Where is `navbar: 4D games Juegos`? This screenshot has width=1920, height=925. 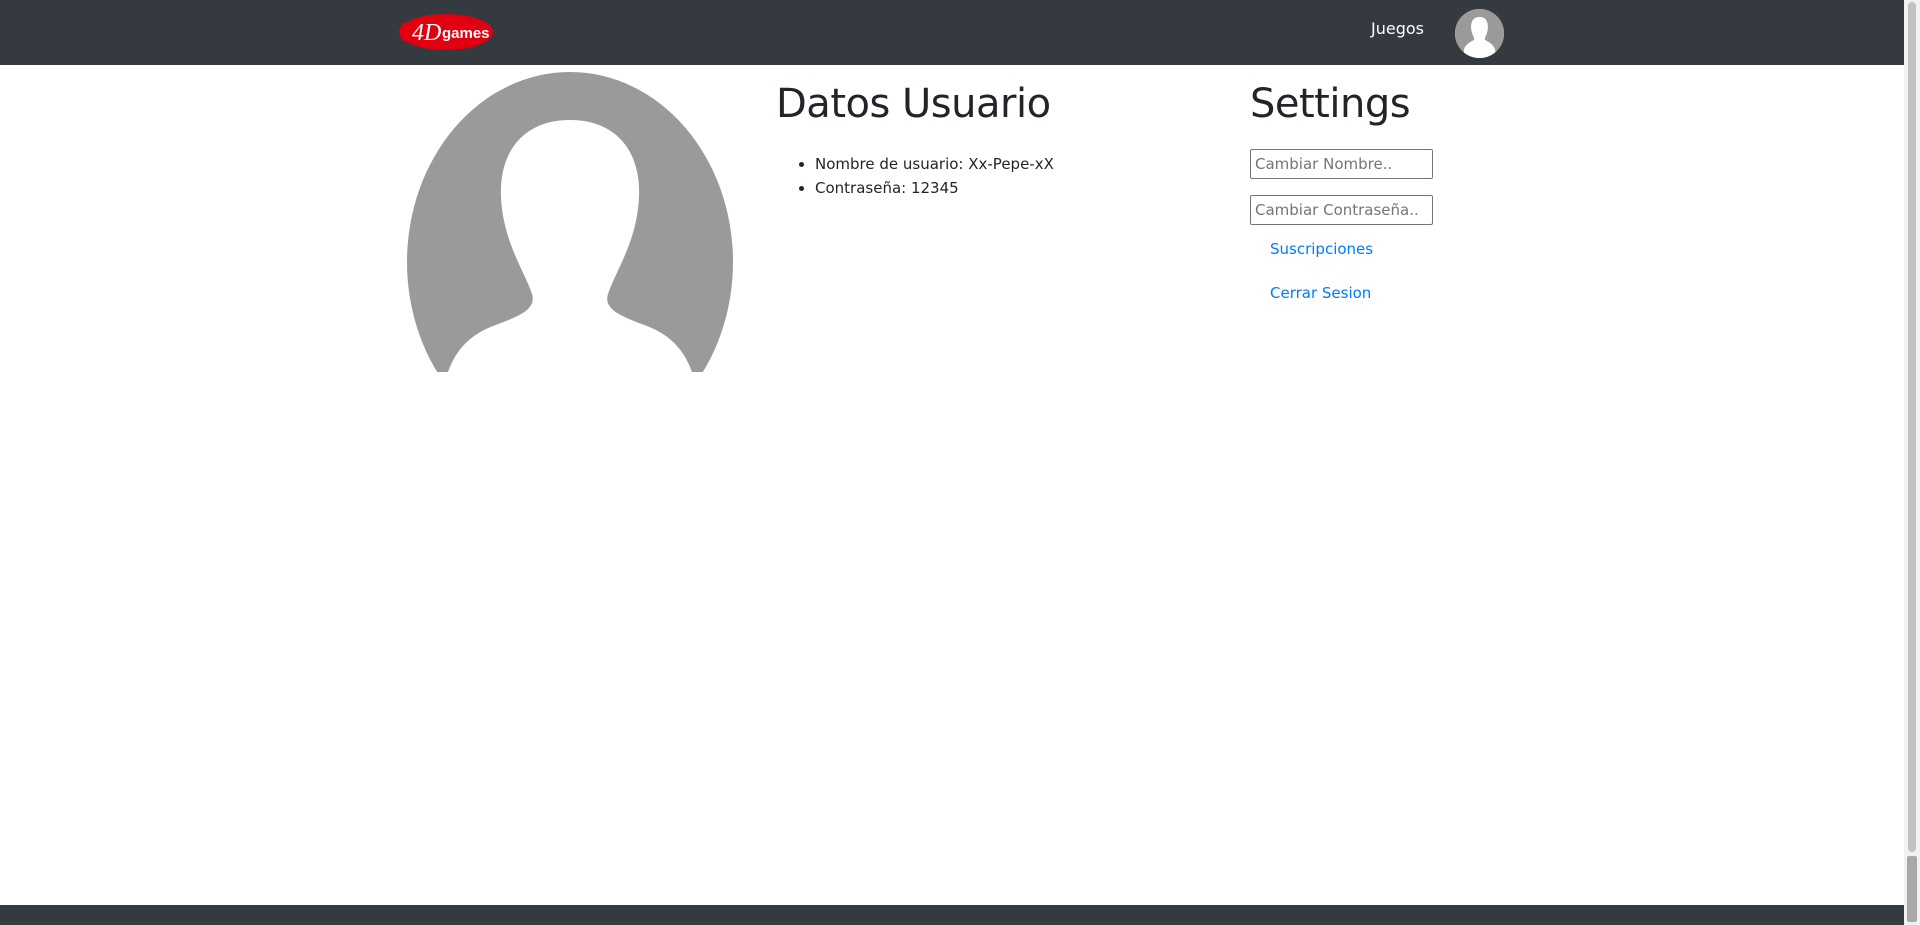
navbar: 4D games Juegos is located at coordinates (952, 32).